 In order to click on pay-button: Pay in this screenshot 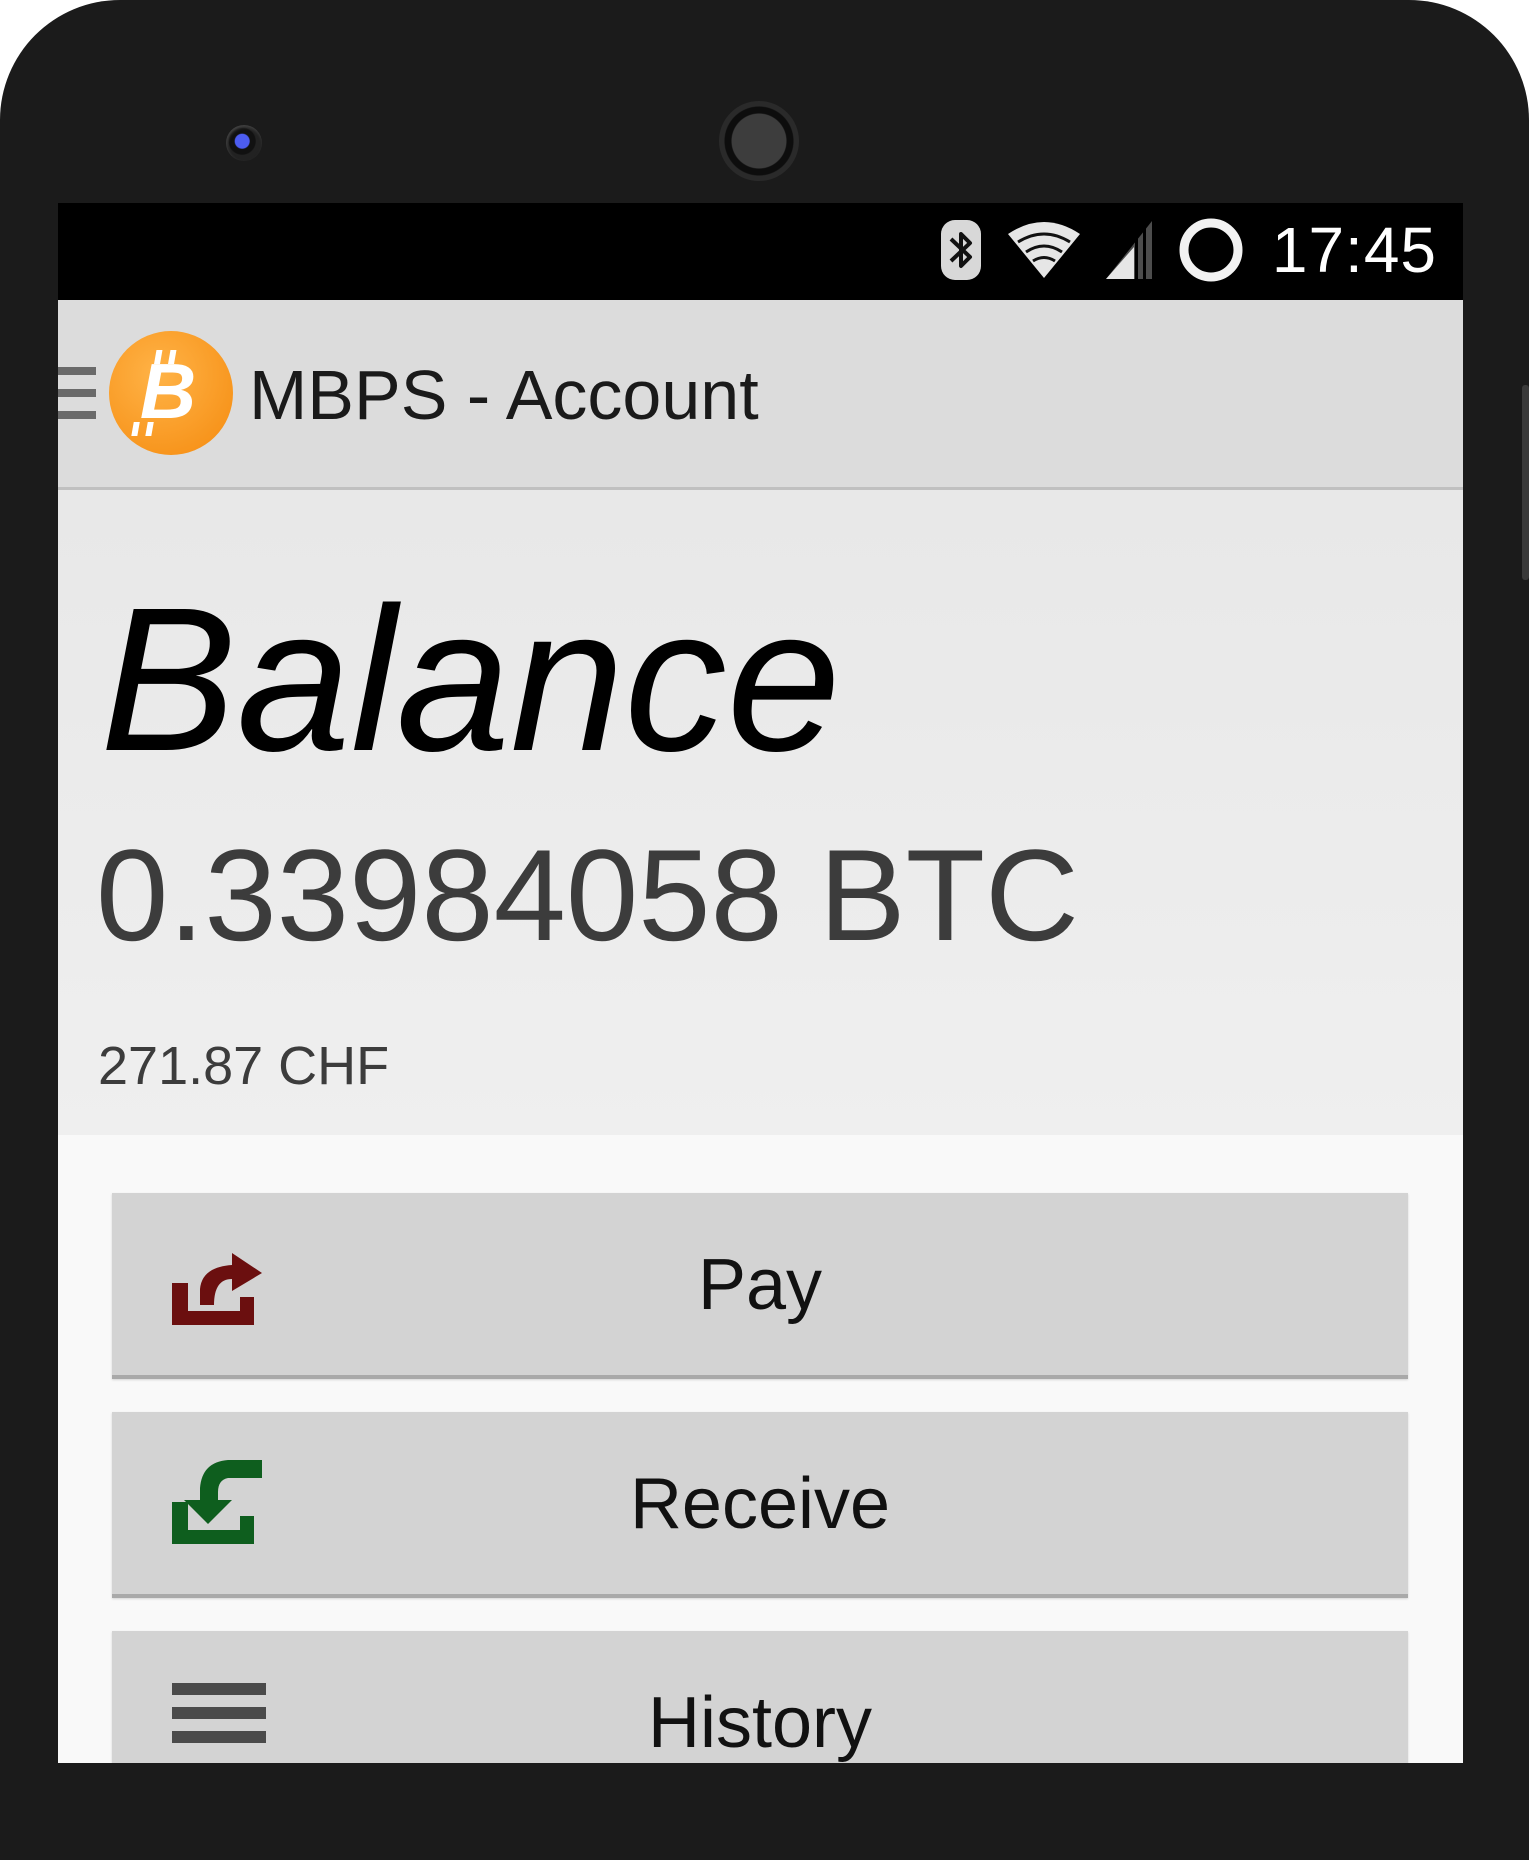, I will do `click(760, 1286)`.